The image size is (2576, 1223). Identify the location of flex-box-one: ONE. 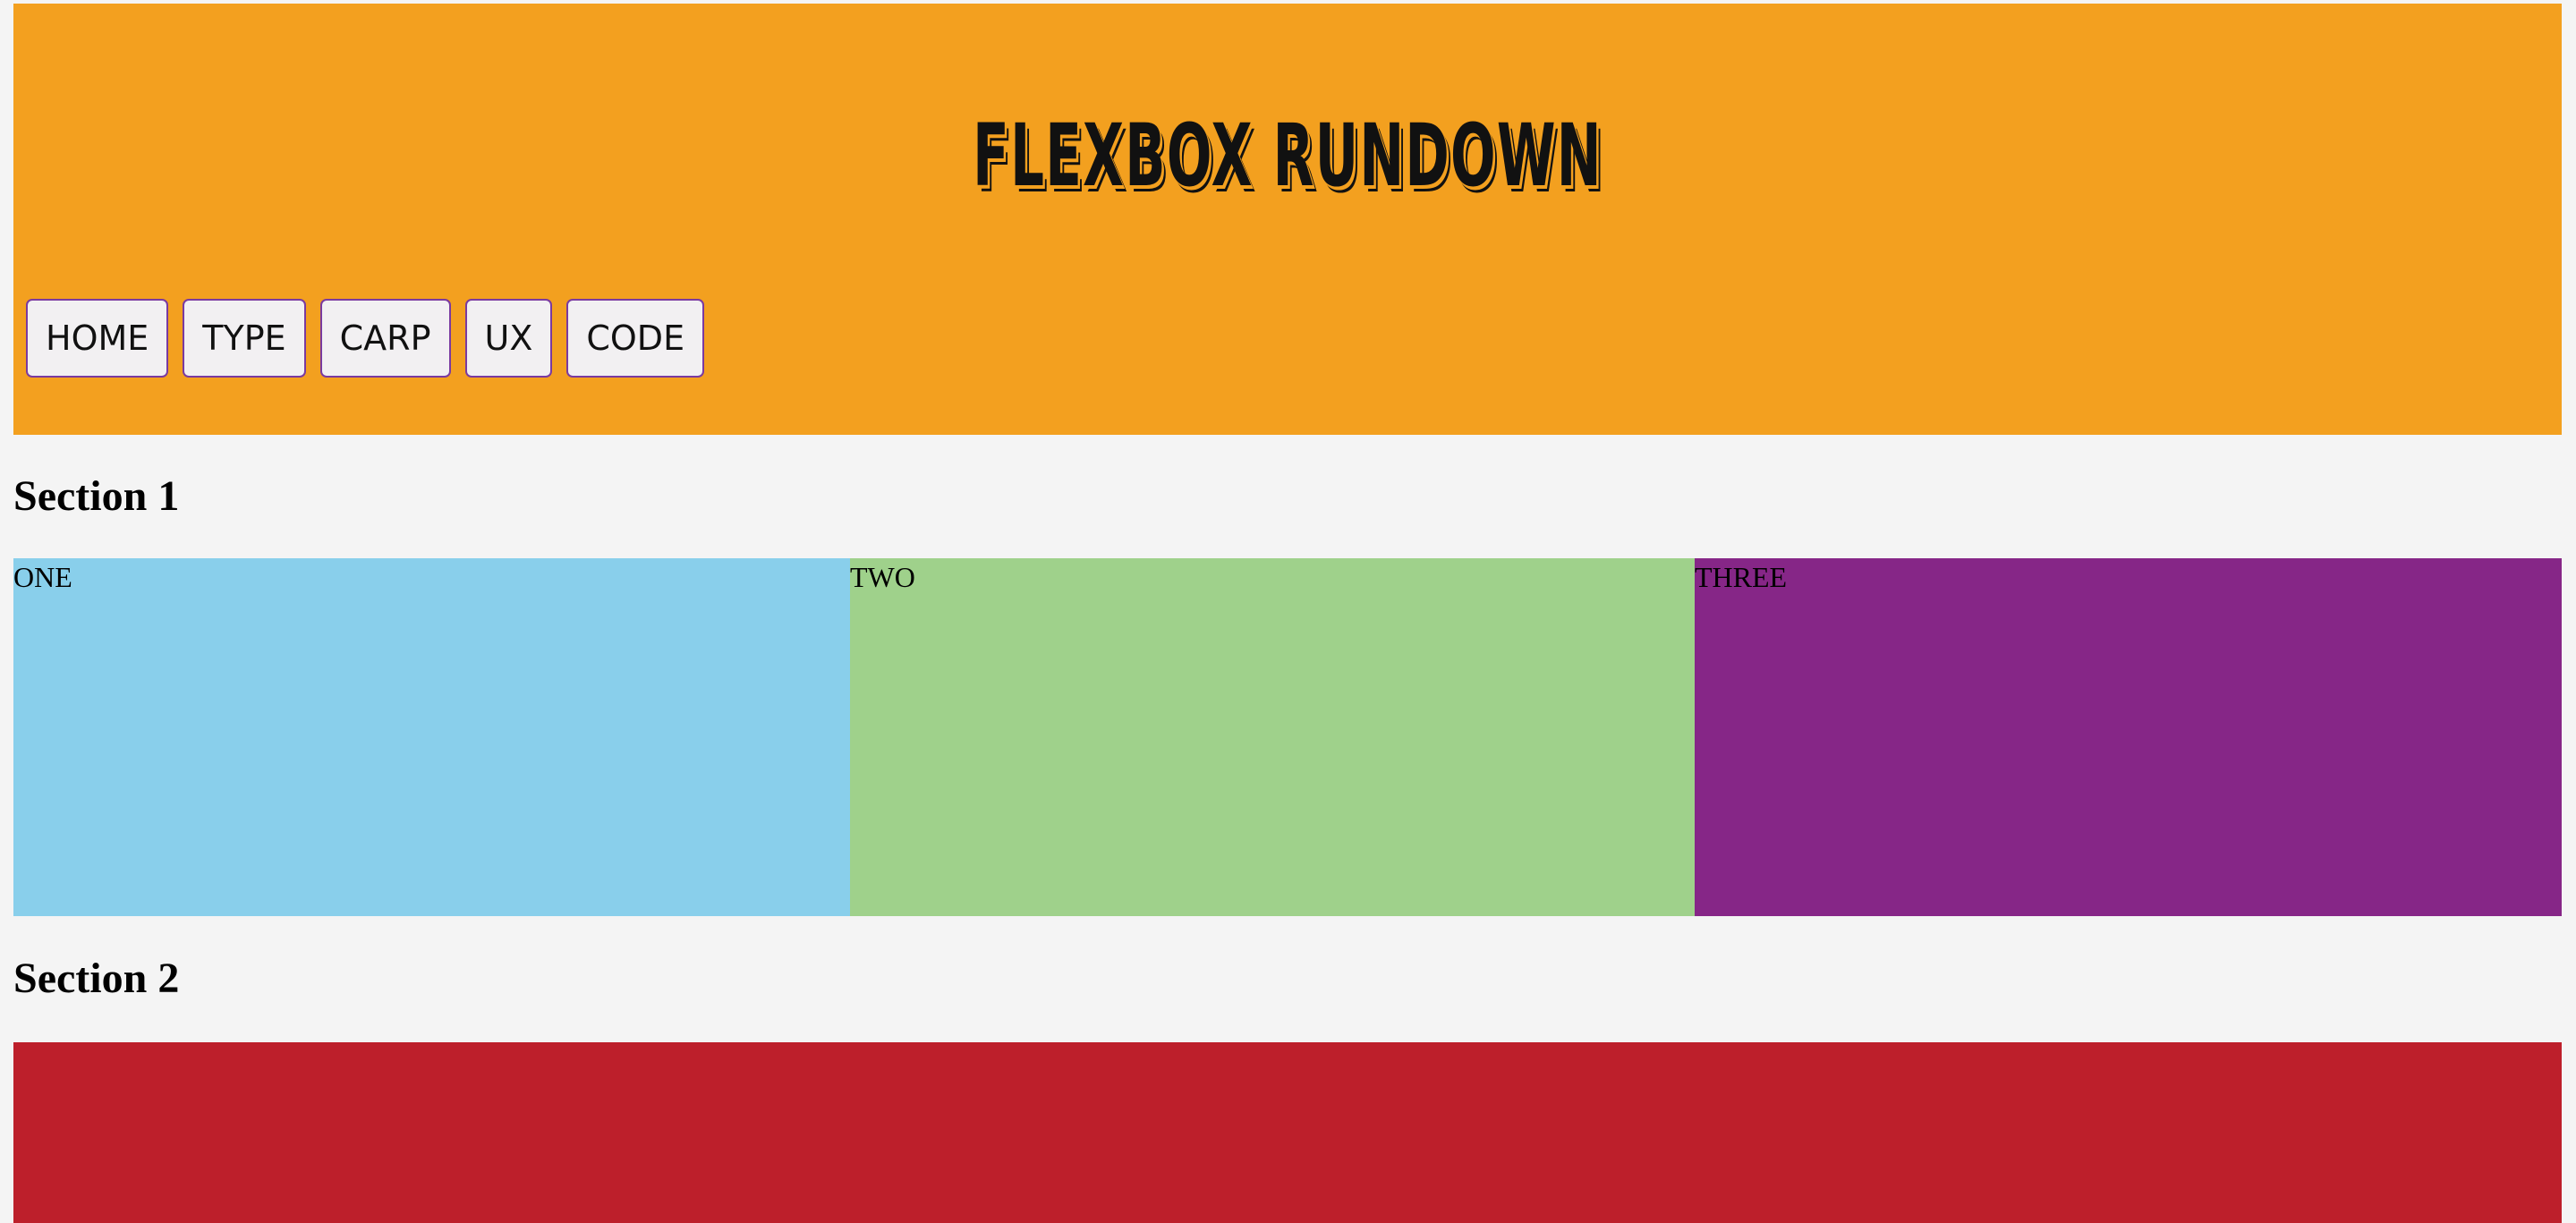
(431, 737).